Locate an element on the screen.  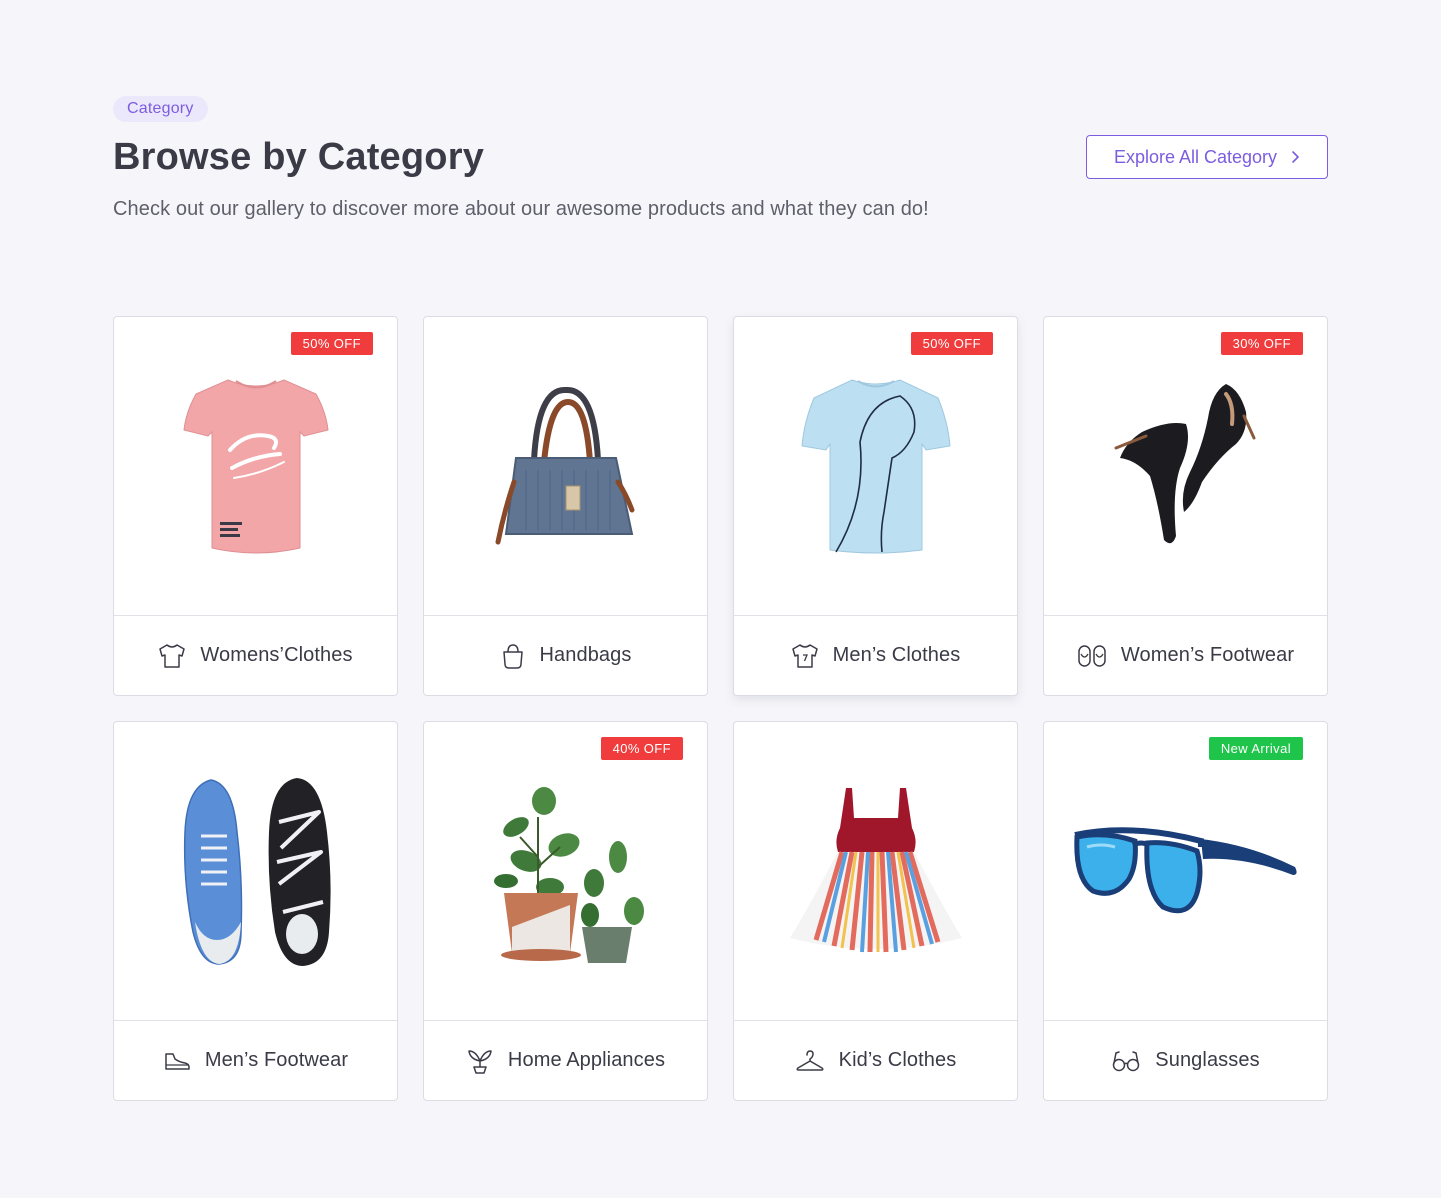
explore-all-category-label: Explore All Category is located at coordinates (1195, 156).